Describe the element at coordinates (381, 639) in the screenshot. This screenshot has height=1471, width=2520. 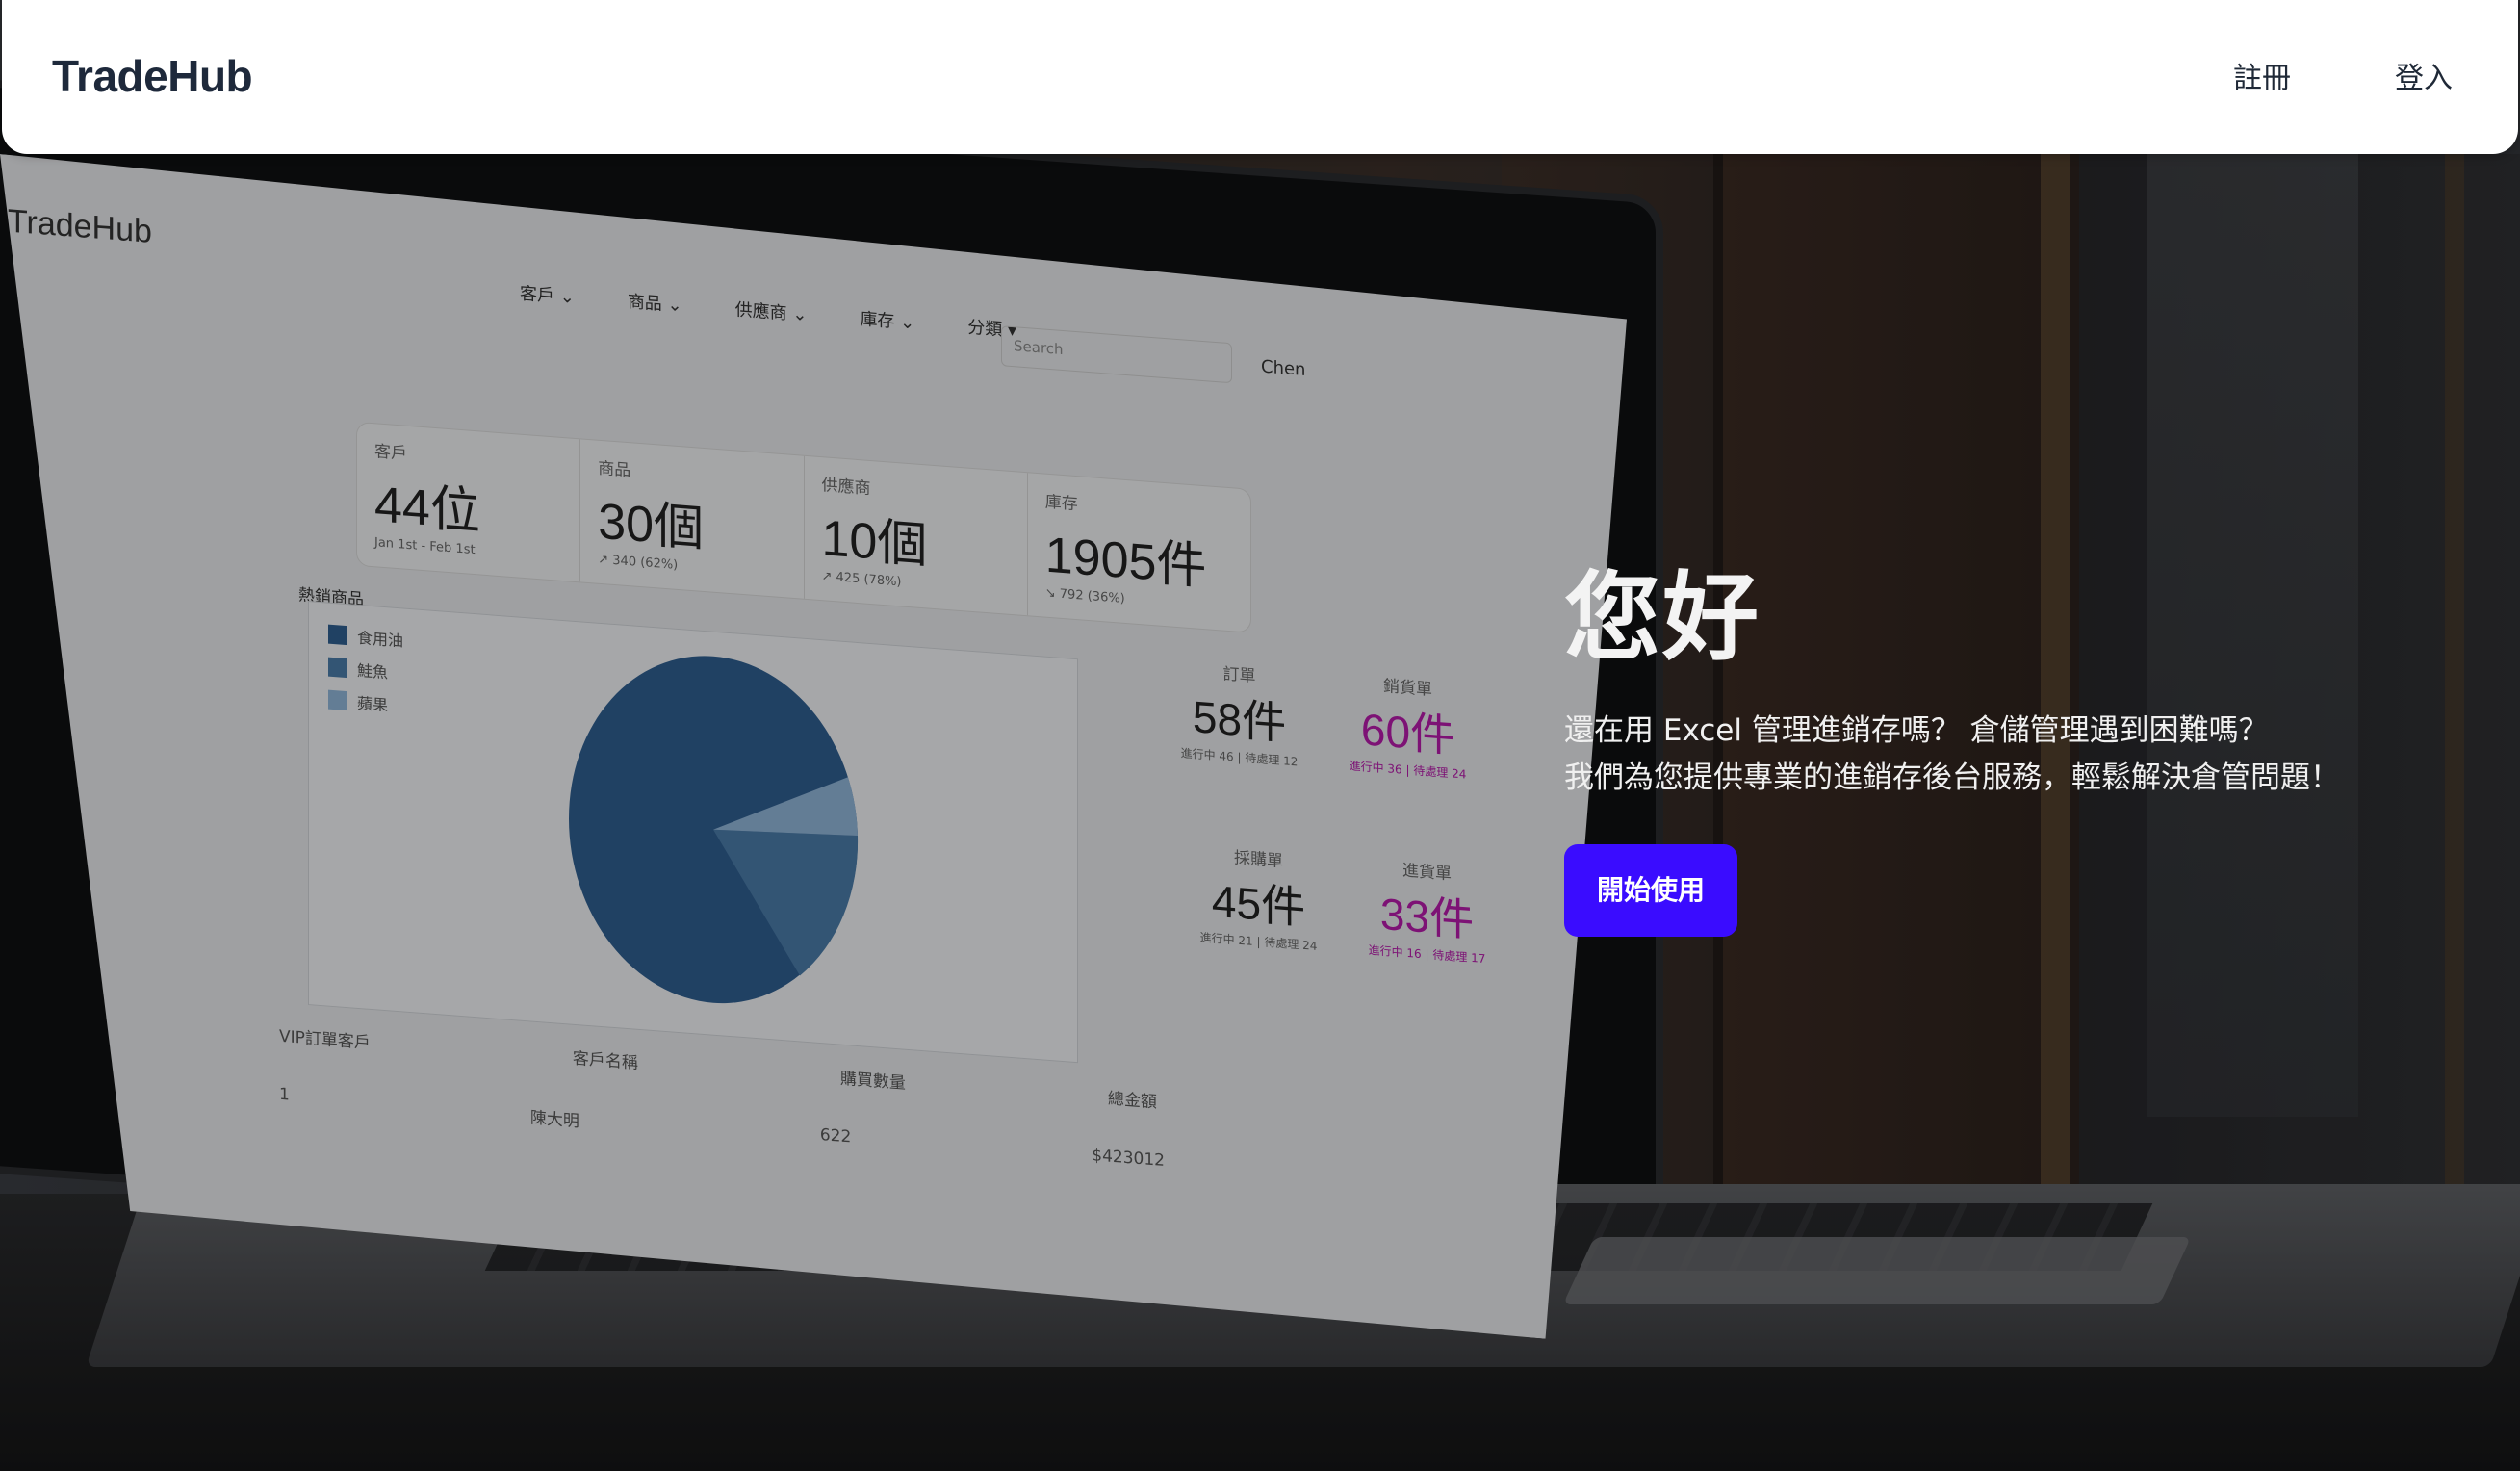
I see `legend-label: 食用油` at that location.